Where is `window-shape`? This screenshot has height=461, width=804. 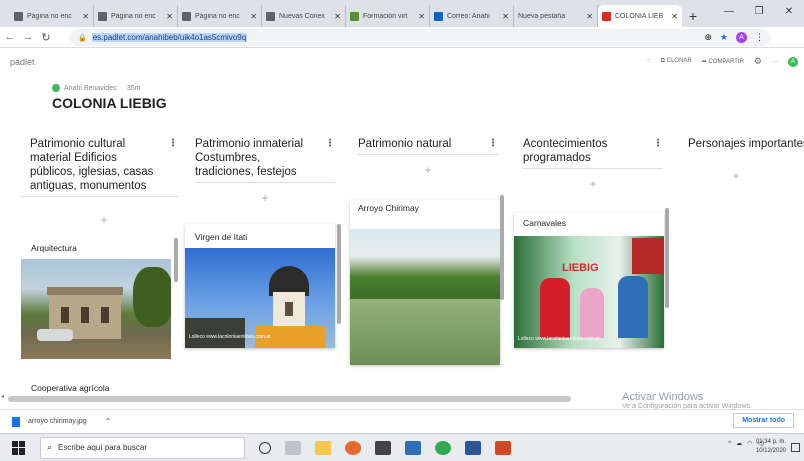 window-shape is located at coordinates (289, 309).